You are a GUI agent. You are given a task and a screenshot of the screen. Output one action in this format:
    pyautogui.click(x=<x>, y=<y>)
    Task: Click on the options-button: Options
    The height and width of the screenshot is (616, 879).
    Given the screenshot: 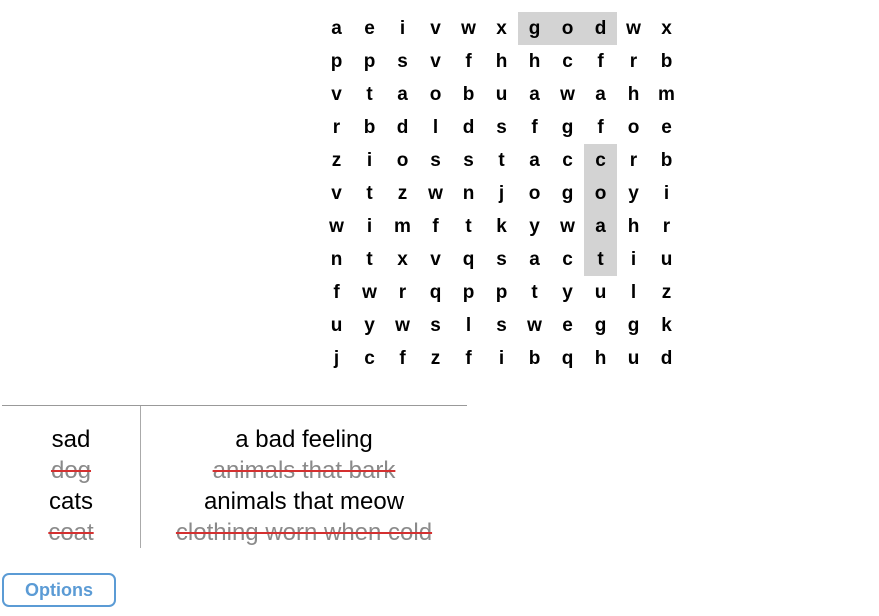 What is the action you would take?
    pyautogui.click(x=59, y=590)
    